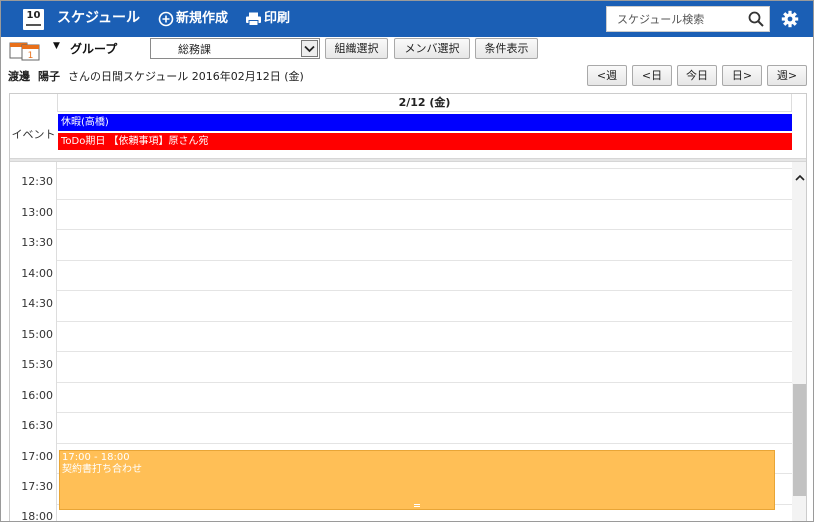 The height and width of the screenshot is (522, 814). I want to click on appointment-title: 契約書打ち合わせ, so click(102, 469).